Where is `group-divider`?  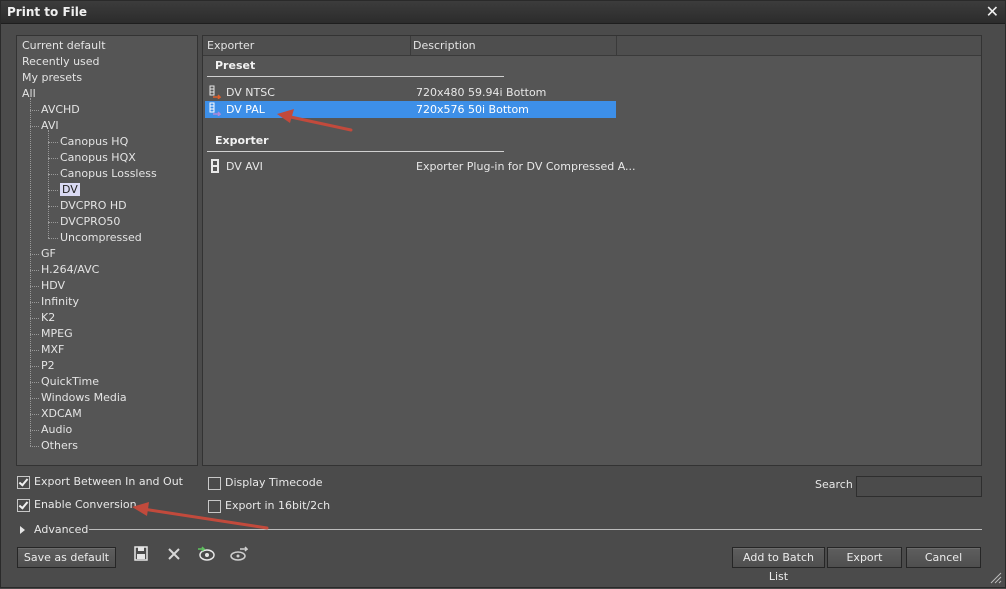 group-divider is located at coordinates (355, 151).